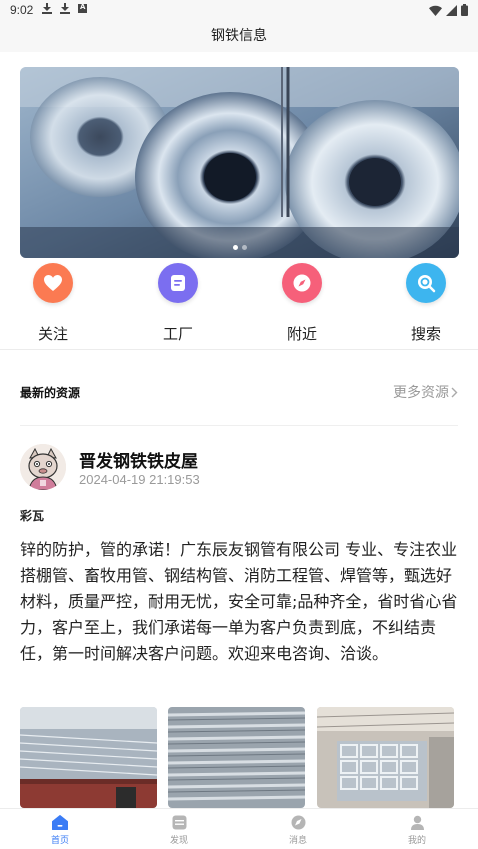 The image size is (478, 849). I want to click on app-notification-icon, so click(82, 8).